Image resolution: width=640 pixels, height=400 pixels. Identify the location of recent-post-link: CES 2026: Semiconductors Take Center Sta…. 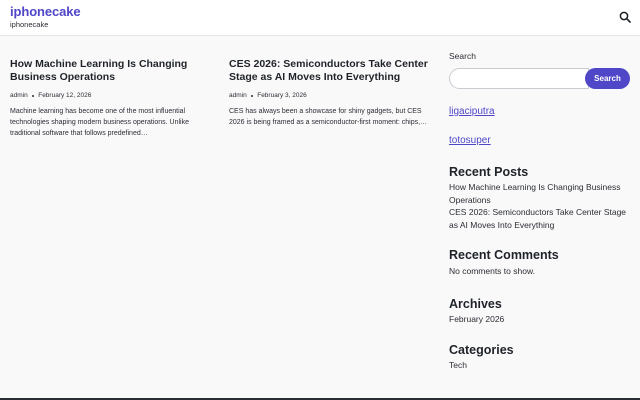
(541, 218).